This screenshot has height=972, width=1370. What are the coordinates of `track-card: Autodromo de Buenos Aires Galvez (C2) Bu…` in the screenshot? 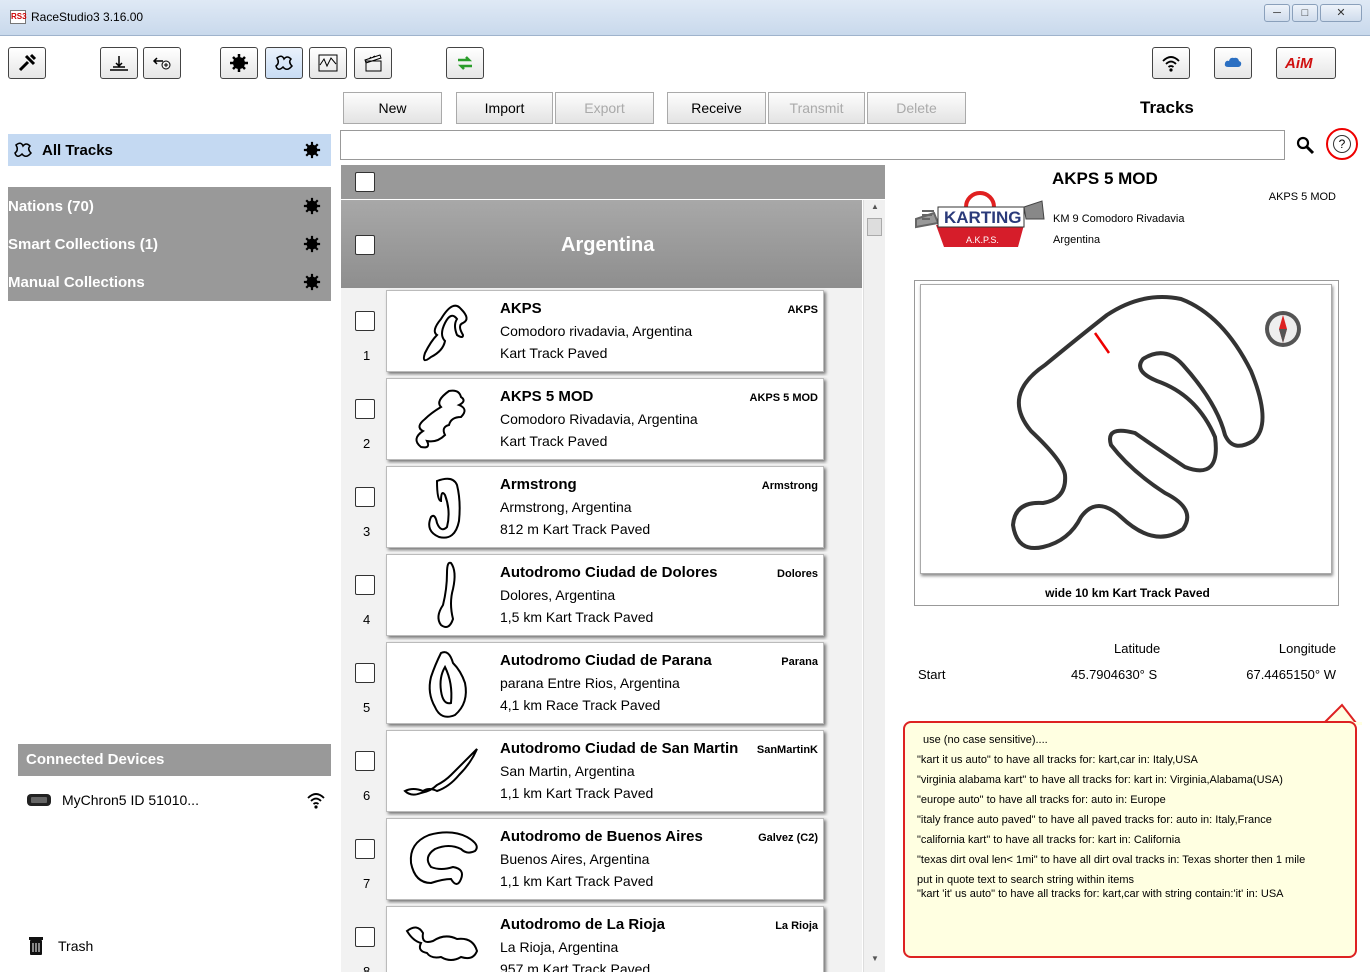 It's located at (605, 859).